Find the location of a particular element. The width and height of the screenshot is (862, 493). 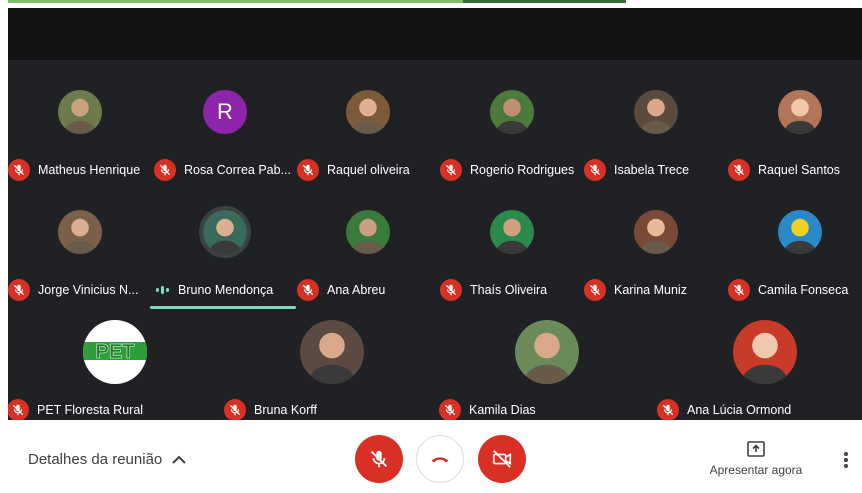

participant-name-row: Bruna Korff is located at coordinates (270, 409).